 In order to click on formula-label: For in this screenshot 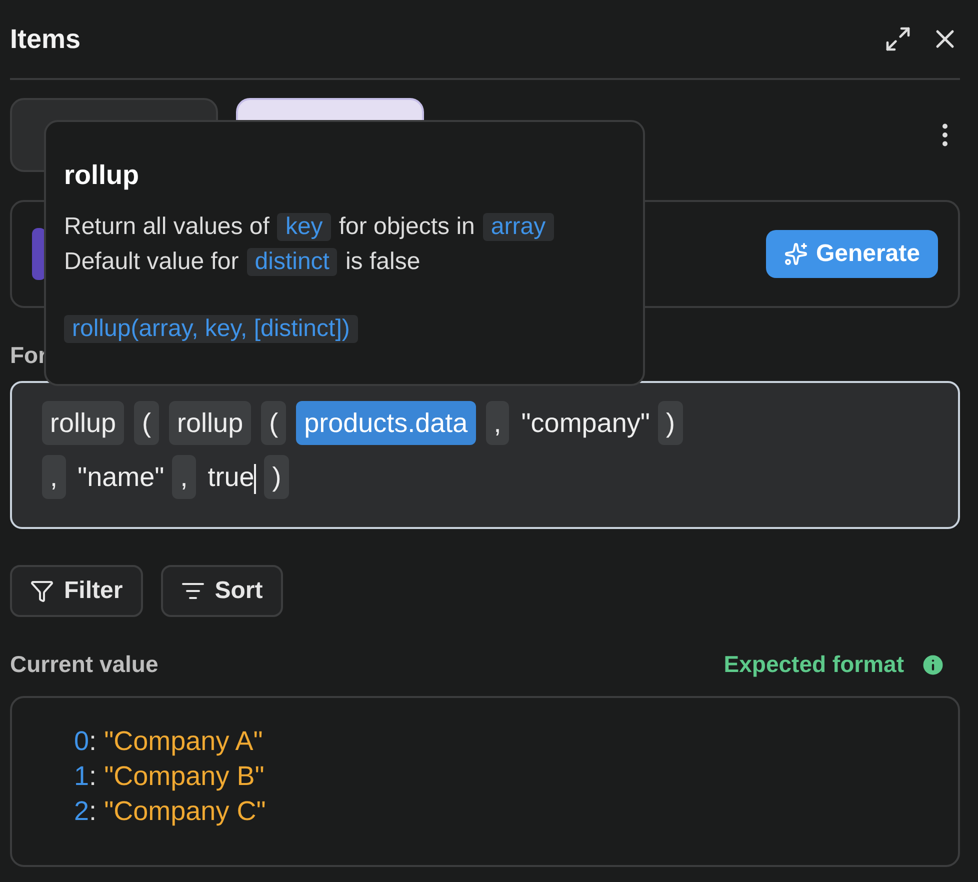, I will do `click(29, 355)`.